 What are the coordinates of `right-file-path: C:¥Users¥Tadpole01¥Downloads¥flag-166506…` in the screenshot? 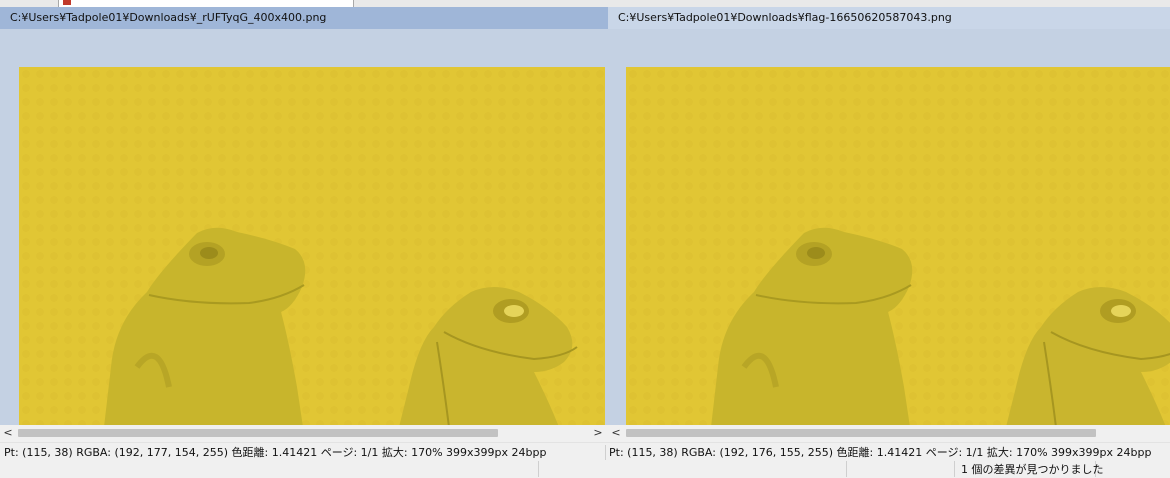 It's located at (889, 18).